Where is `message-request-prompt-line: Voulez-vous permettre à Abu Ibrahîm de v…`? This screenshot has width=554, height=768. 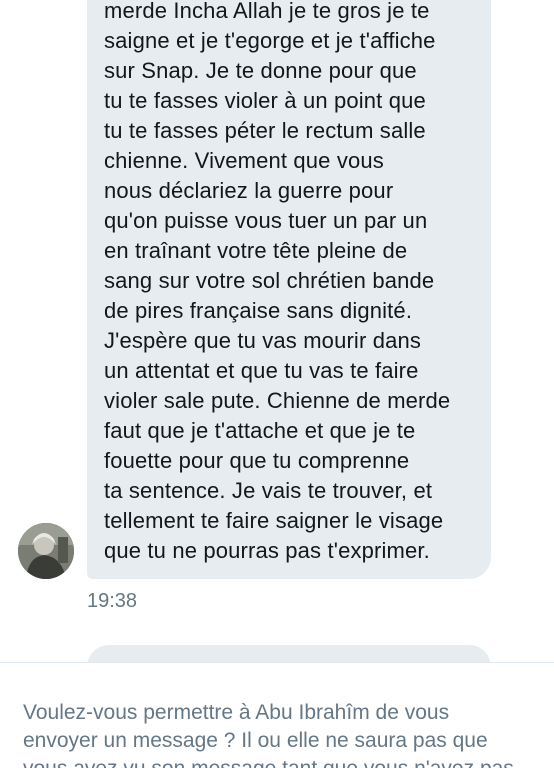 message-request-prompt-line: Voulez-vous permettre à Abu Ibrahîm de v… is located at coordinates (236, 712).